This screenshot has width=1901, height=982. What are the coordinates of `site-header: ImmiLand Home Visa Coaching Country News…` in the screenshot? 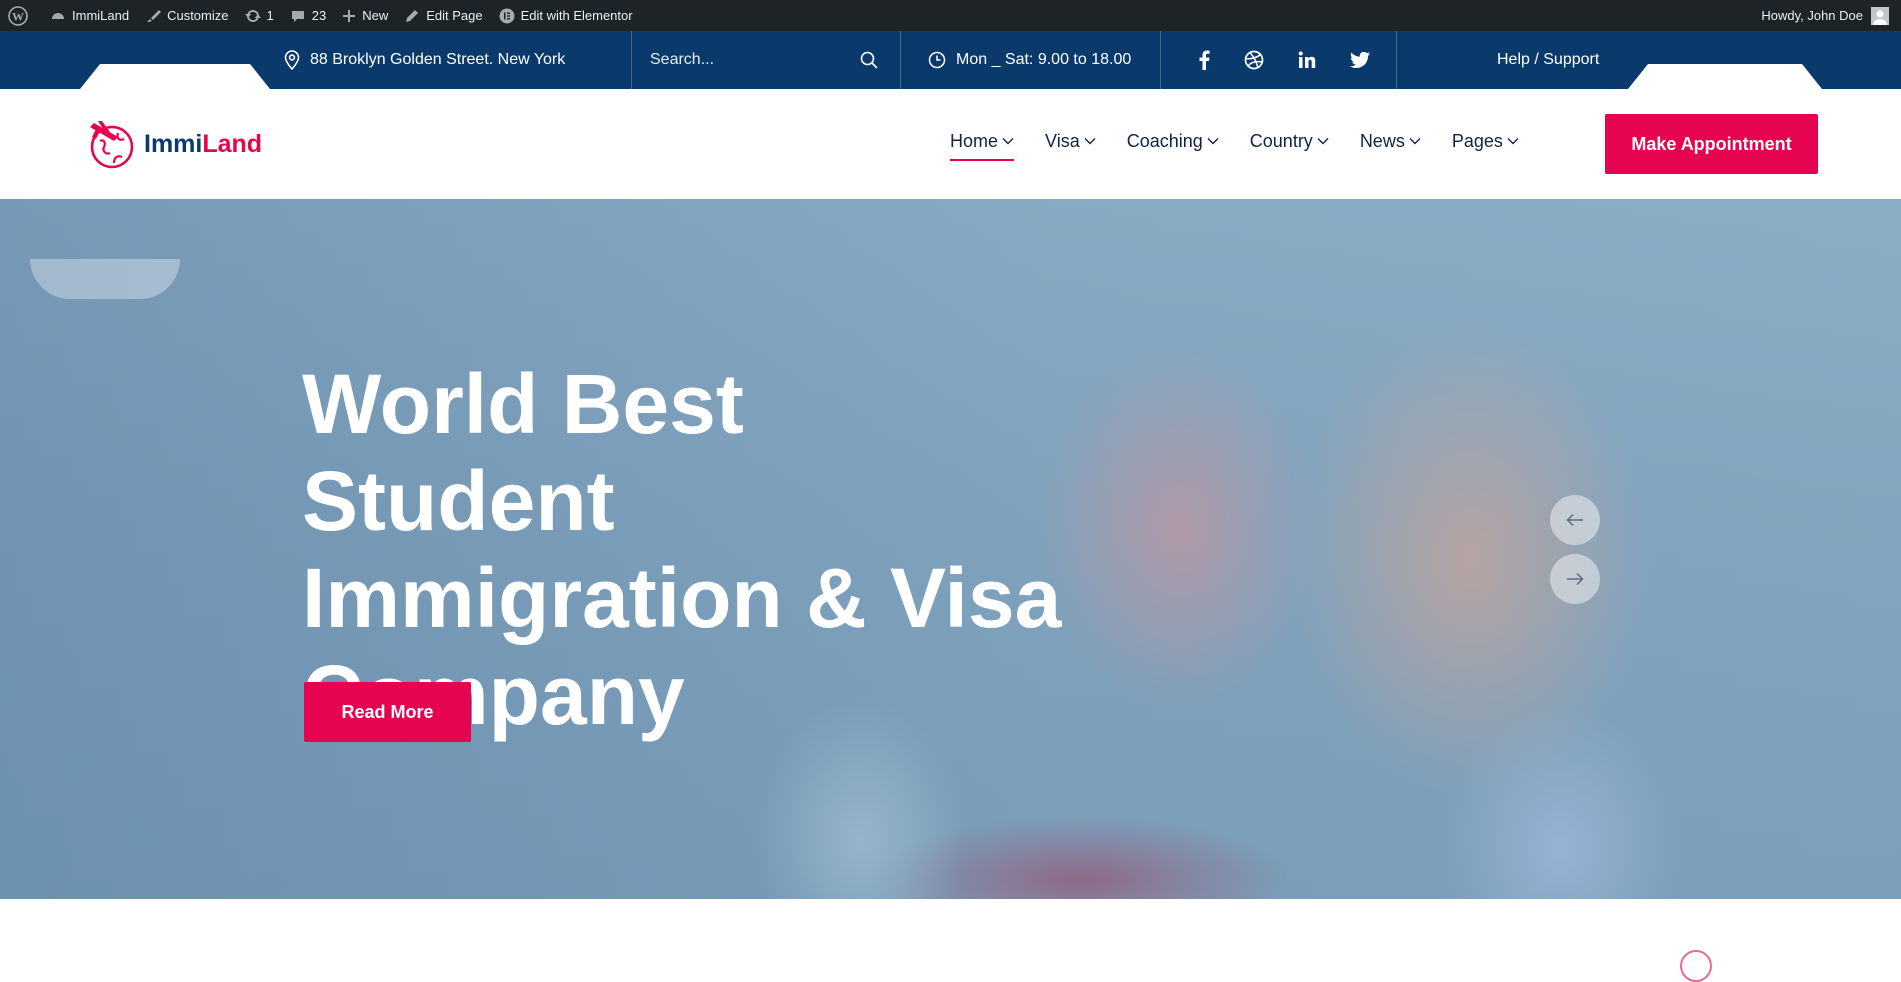 It's located at (950, 144).